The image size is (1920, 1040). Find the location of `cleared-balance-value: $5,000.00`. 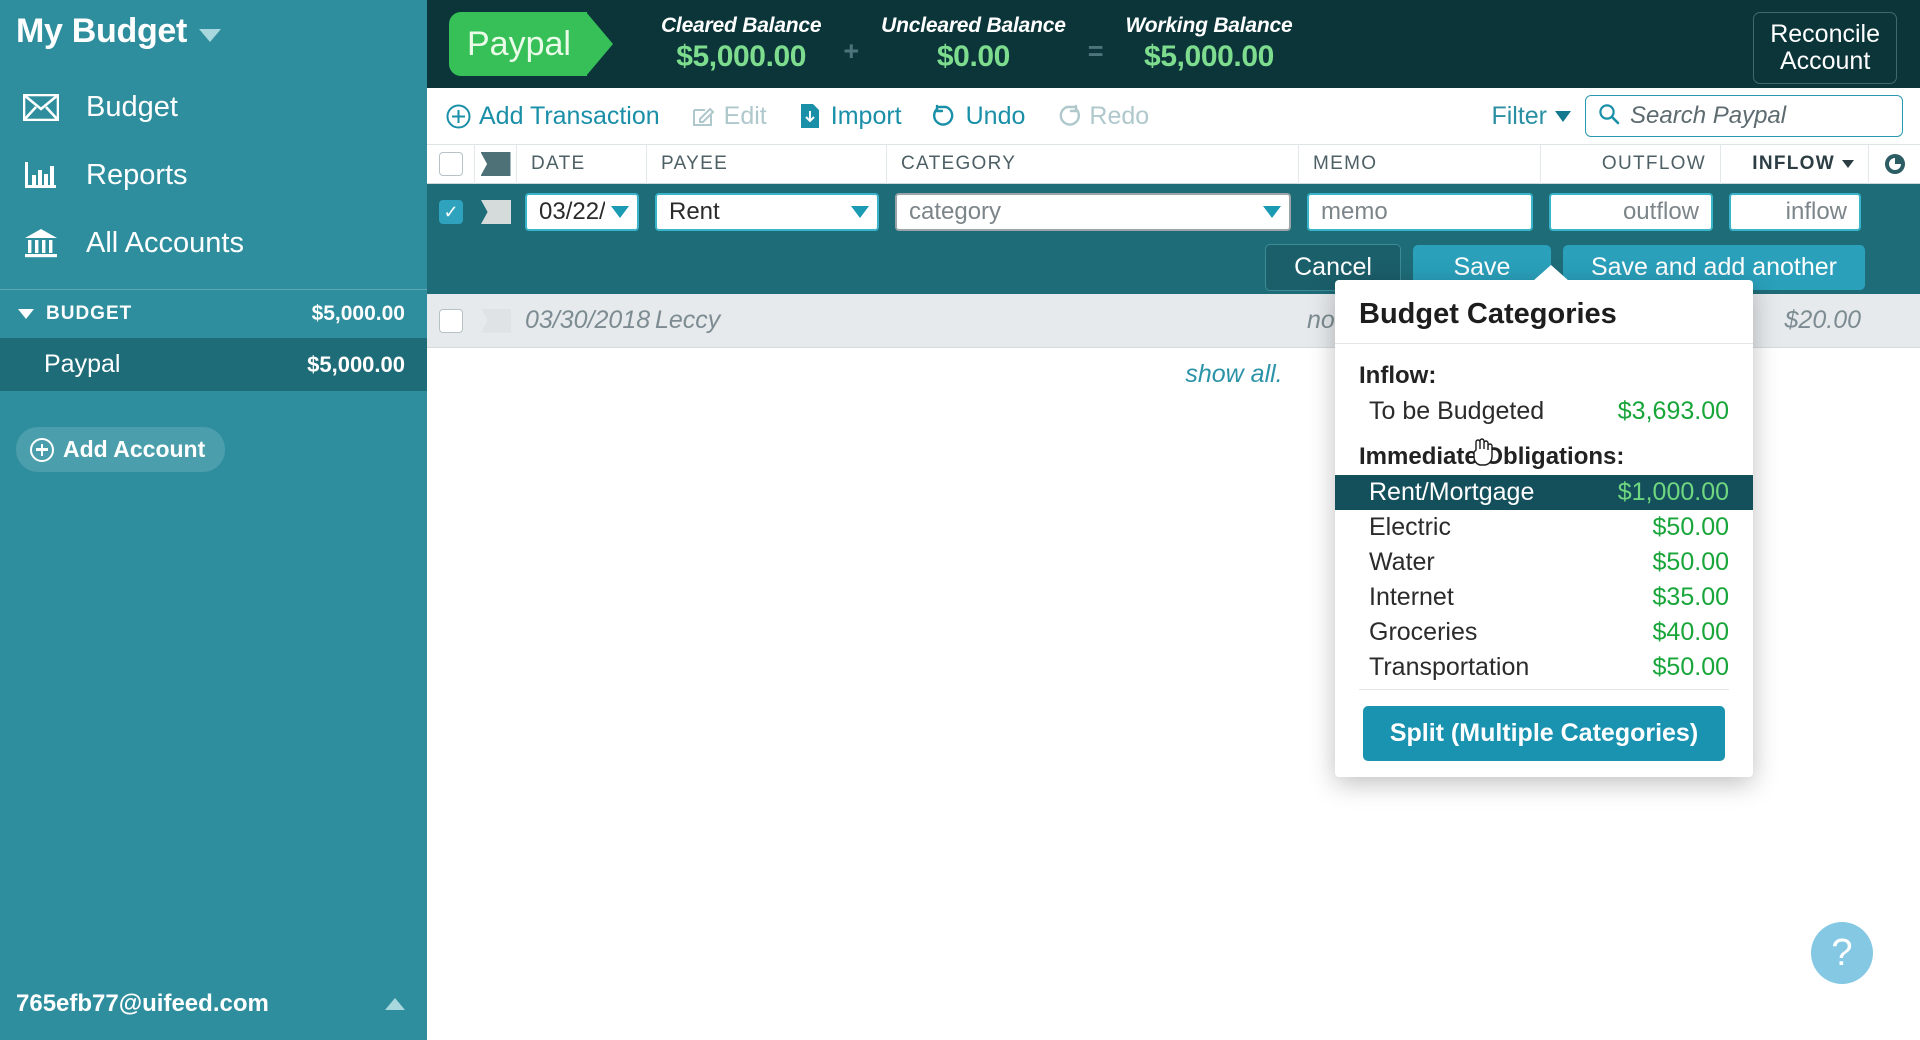

cleared-balance-value: $5,000.00 is located at coordinates (741, 56).